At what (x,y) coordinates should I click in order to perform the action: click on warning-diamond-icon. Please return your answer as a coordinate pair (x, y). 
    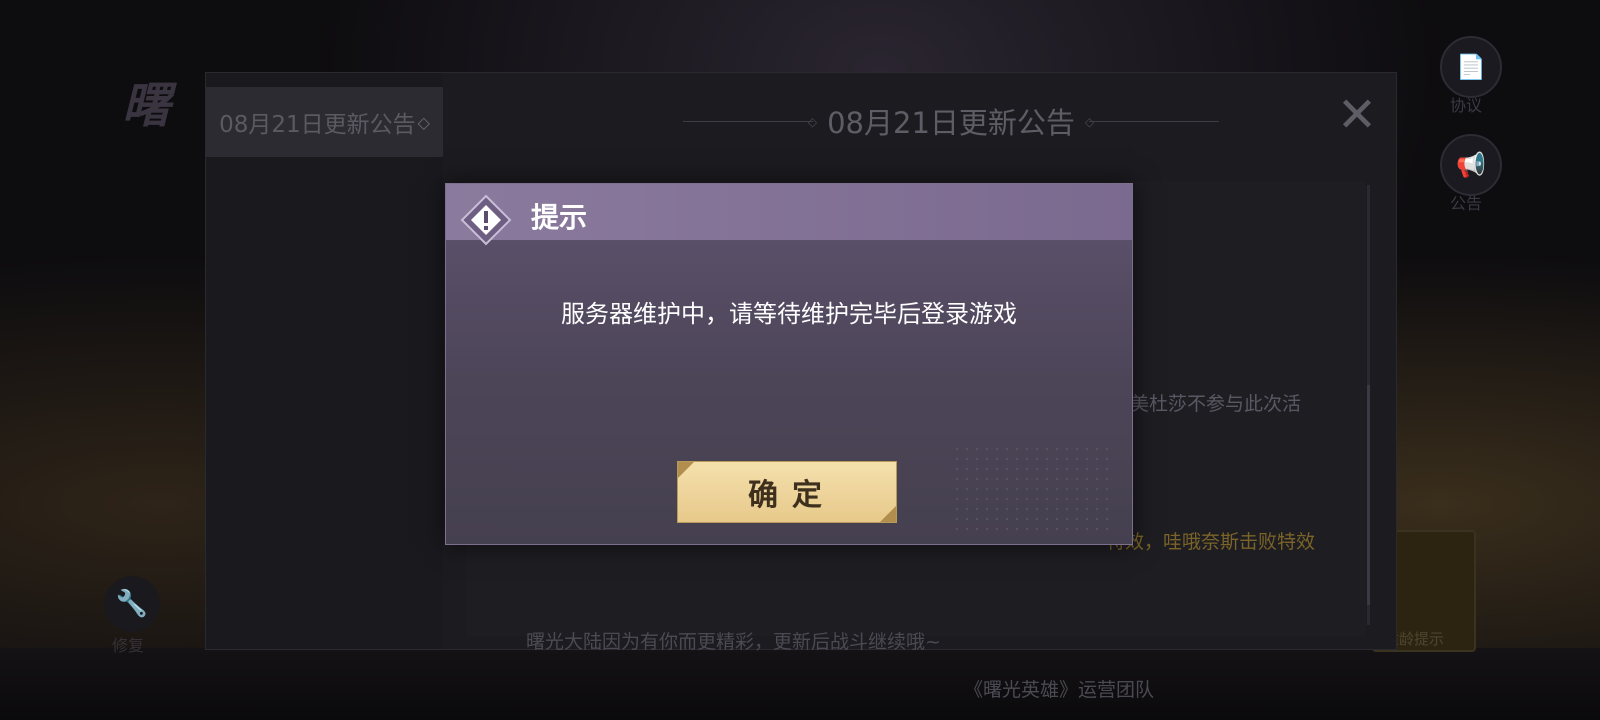
    Looking at the image, I should click on (486, 220).